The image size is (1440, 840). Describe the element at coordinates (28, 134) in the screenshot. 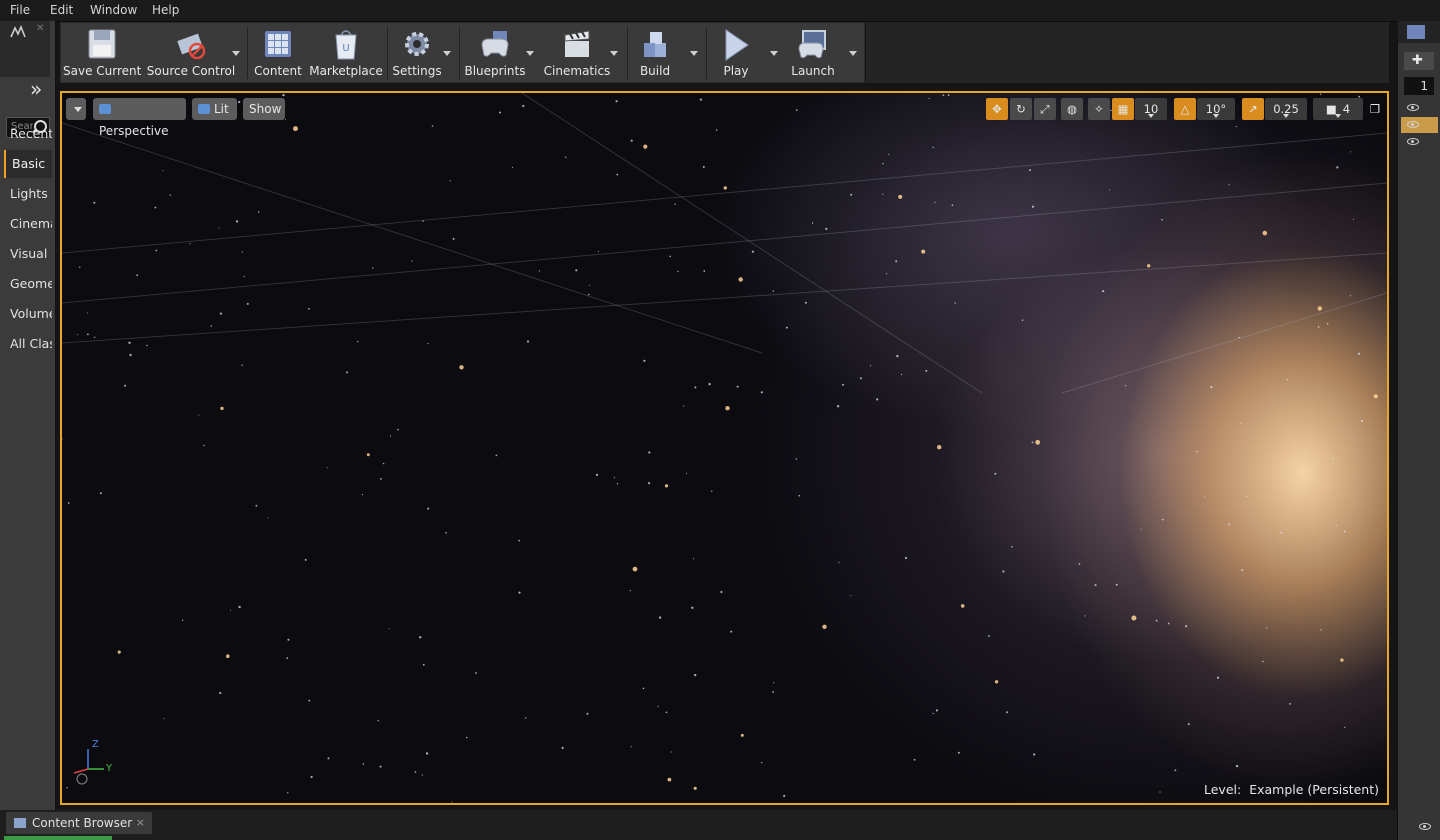

I see `category-recently-placed: Recently Placed` at that location.